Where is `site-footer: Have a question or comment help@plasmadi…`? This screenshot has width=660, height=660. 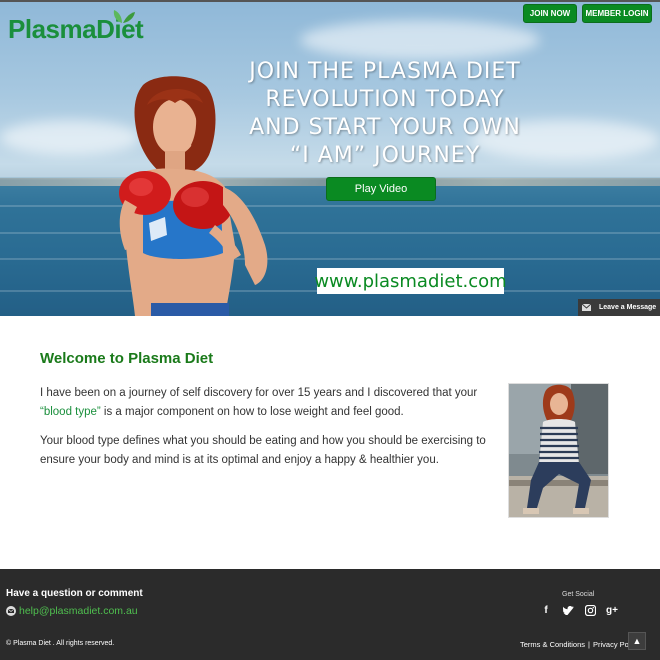 site-footer: Have a question or comment help@plasmadi… is located at coordinates (330, 614).